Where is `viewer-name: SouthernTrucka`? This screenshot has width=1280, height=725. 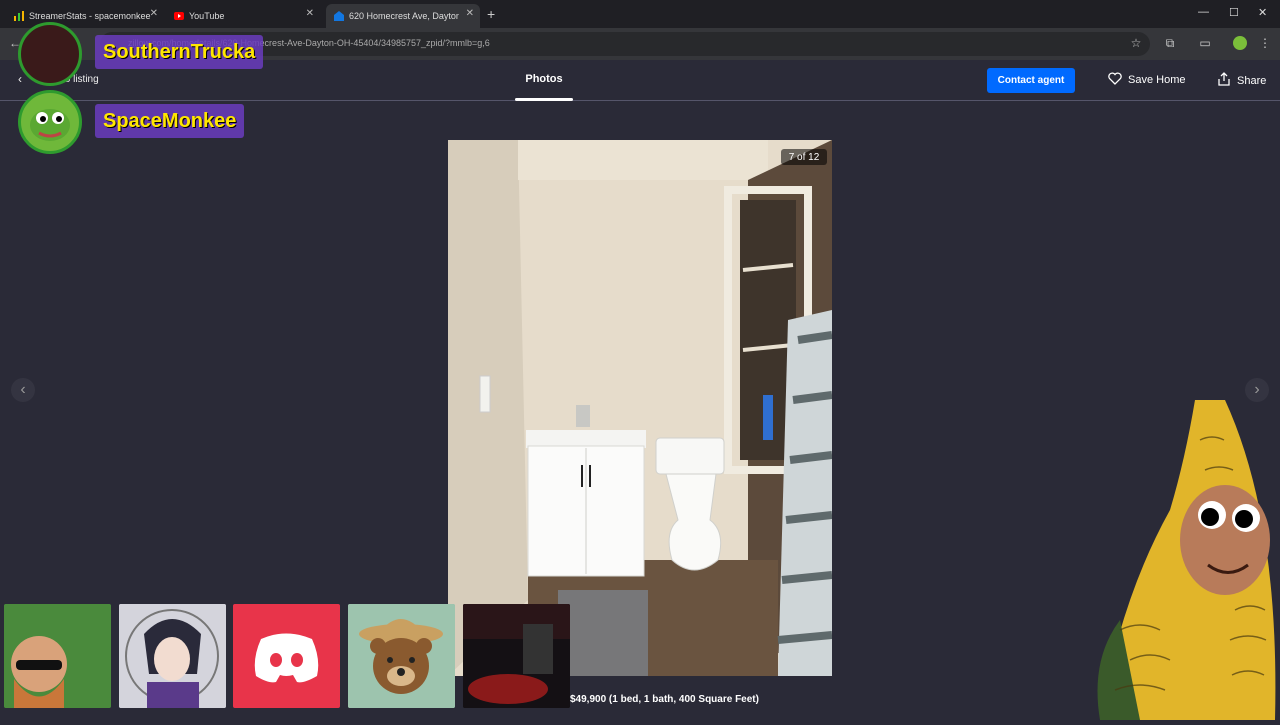
viewer-name: SouthernTrucka is located at coordinates (179, 52).